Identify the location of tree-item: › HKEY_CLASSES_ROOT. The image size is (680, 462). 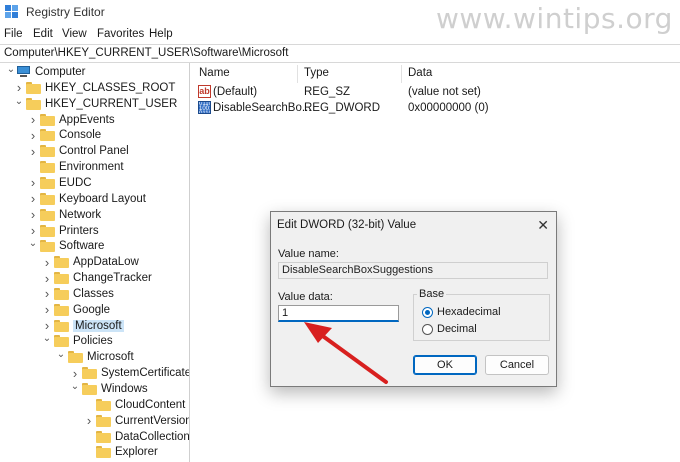
(95, 88).